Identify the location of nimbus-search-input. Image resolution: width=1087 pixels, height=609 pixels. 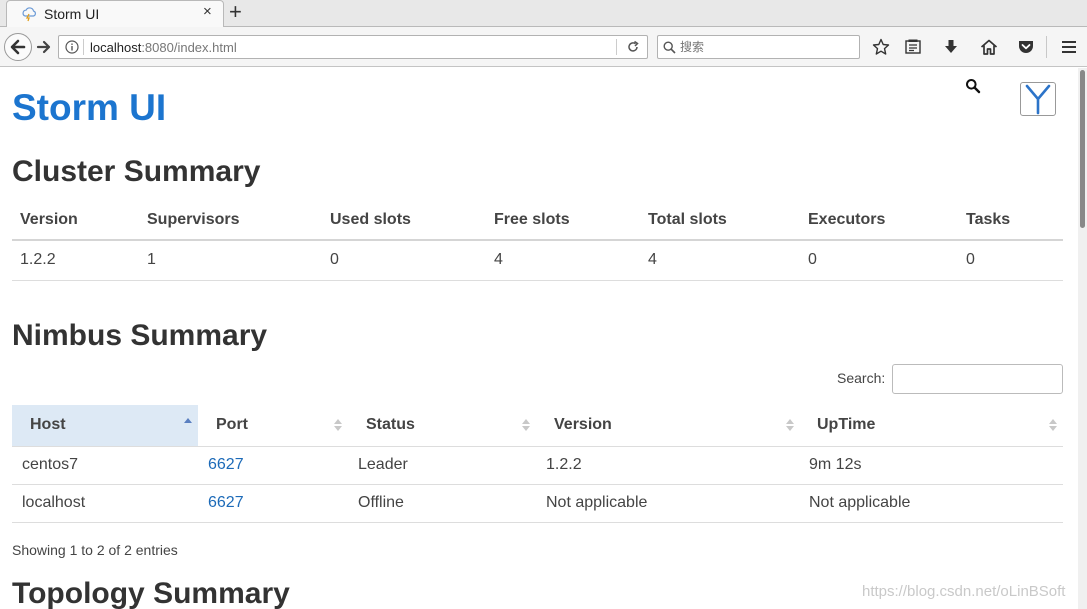
(977, 379).